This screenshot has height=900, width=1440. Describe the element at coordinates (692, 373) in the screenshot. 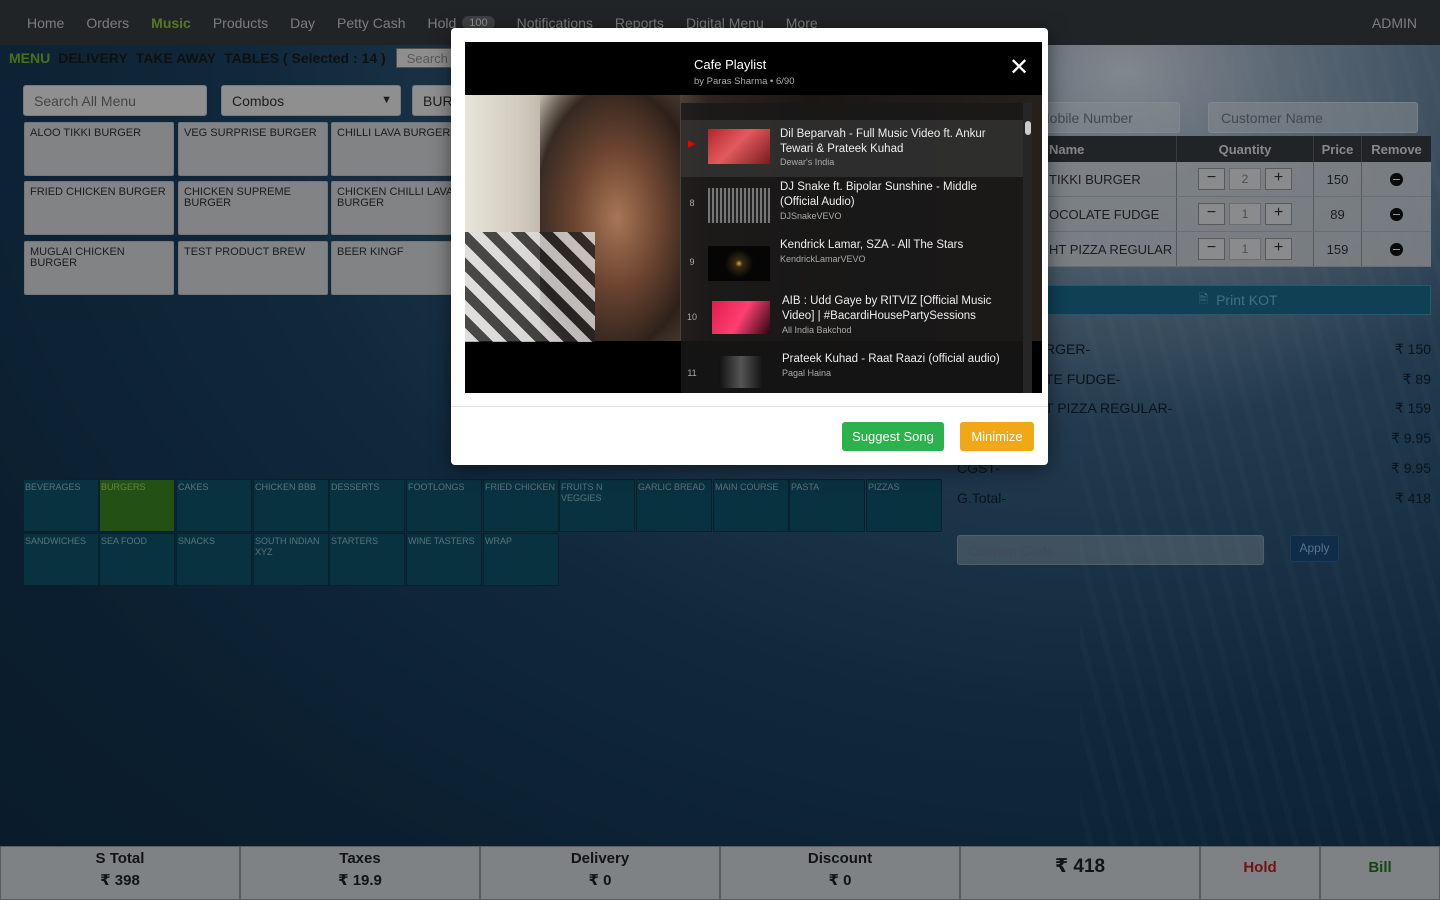

I see `track-number: 11` at that location.